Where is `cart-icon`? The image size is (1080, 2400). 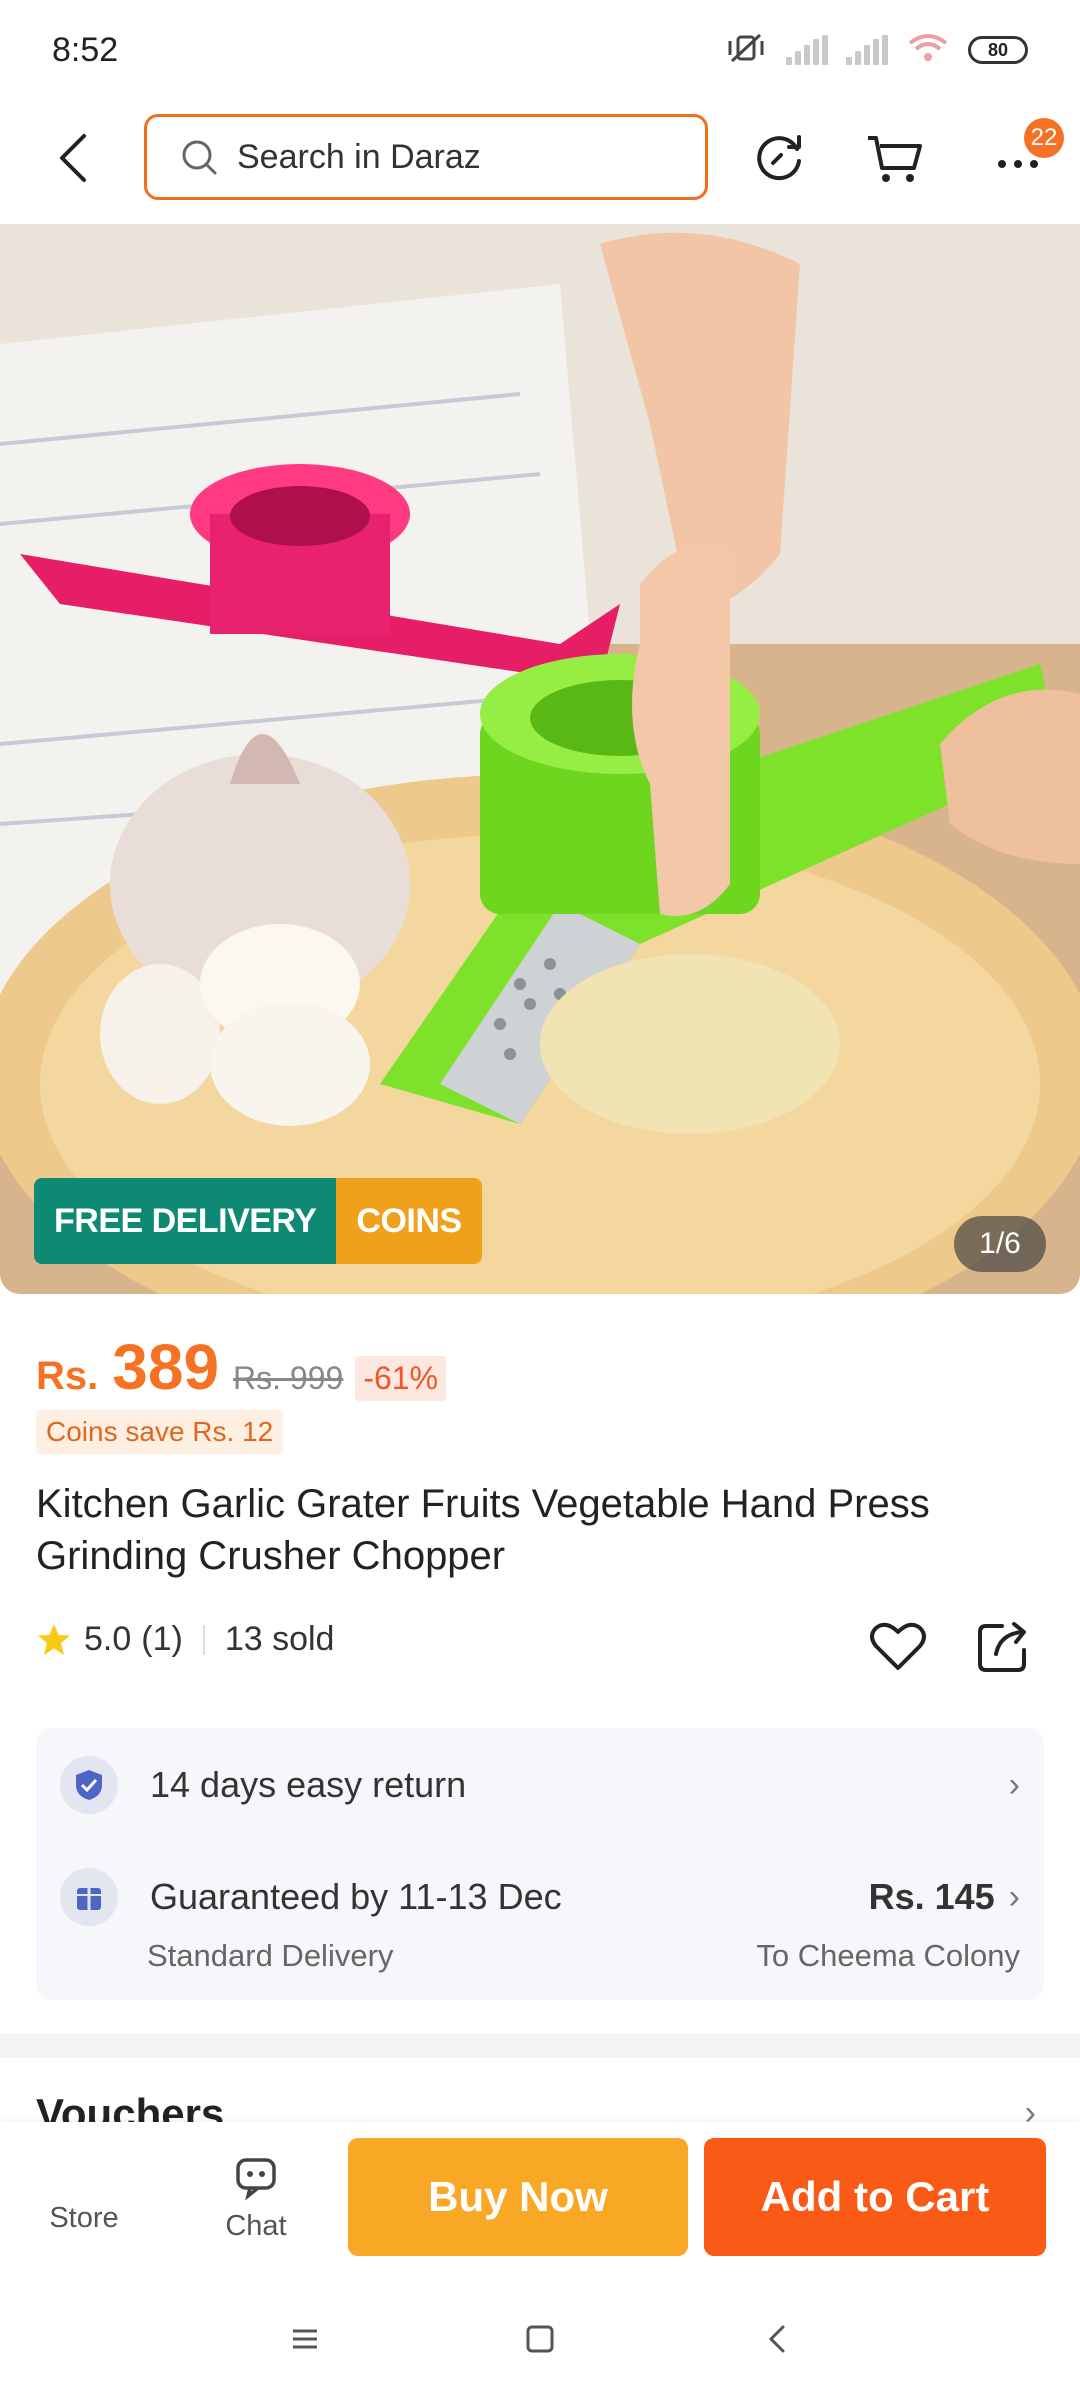
cart-icon is located at coordinates (895, 159).